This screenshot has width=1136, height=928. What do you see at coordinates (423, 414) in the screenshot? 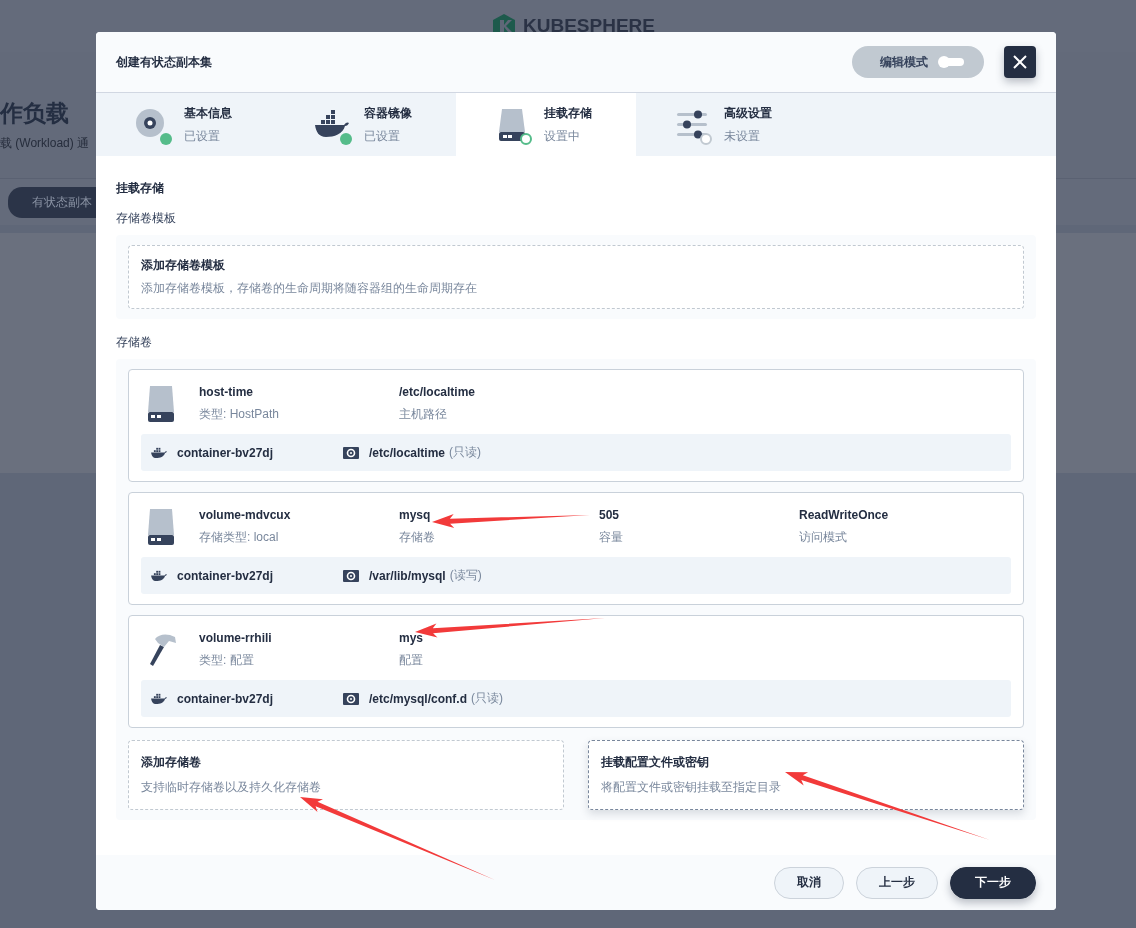
I see `field-label: 主机路径` at bounding box center [423, 414].